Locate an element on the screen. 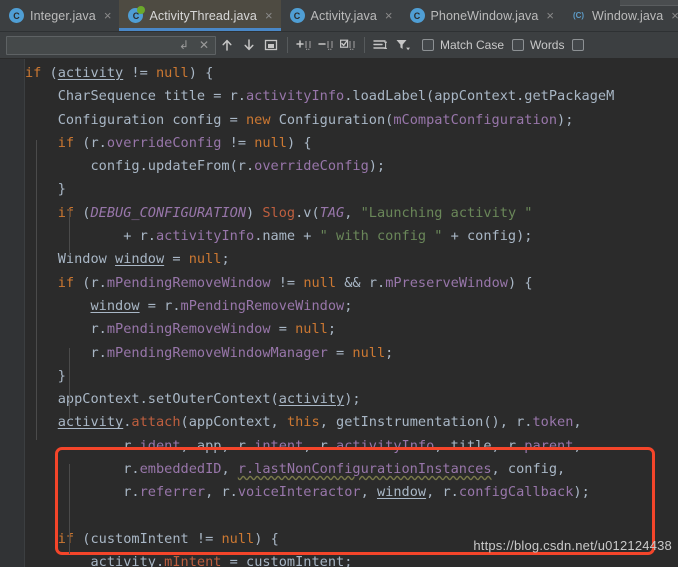 This screenshot has height=567, width=678. code-token: this is located at coordinates (303, 422).